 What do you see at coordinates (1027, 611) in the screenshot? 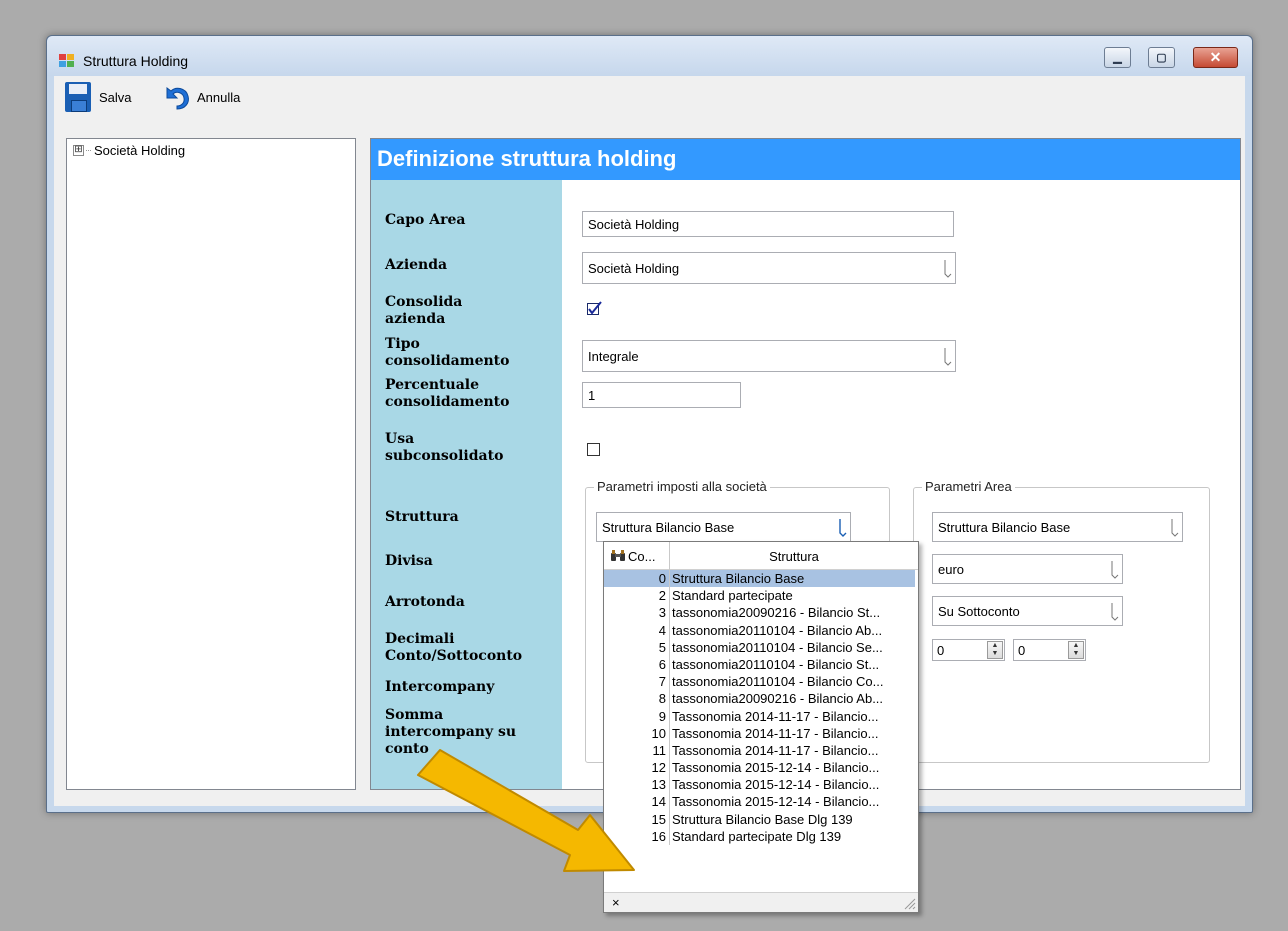
I see `arrotonda-area-combo: Su Sottoconto` at bounding box center [1027, 611].